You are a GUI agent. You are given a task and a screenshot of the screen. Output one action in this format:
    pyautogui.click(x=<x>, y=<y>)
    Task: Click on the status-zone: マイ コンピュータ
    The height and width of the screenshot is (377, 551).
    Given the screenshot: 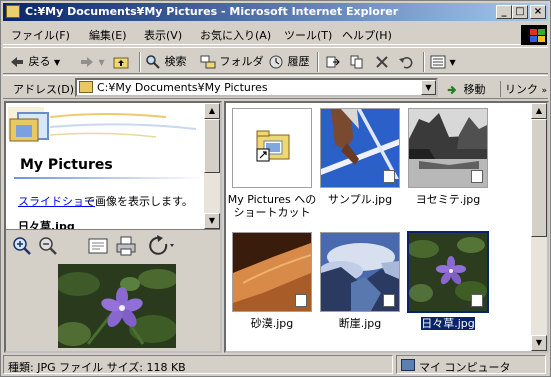 What is the action you would take?
    pyautogui.click(x=471, y=364)
    